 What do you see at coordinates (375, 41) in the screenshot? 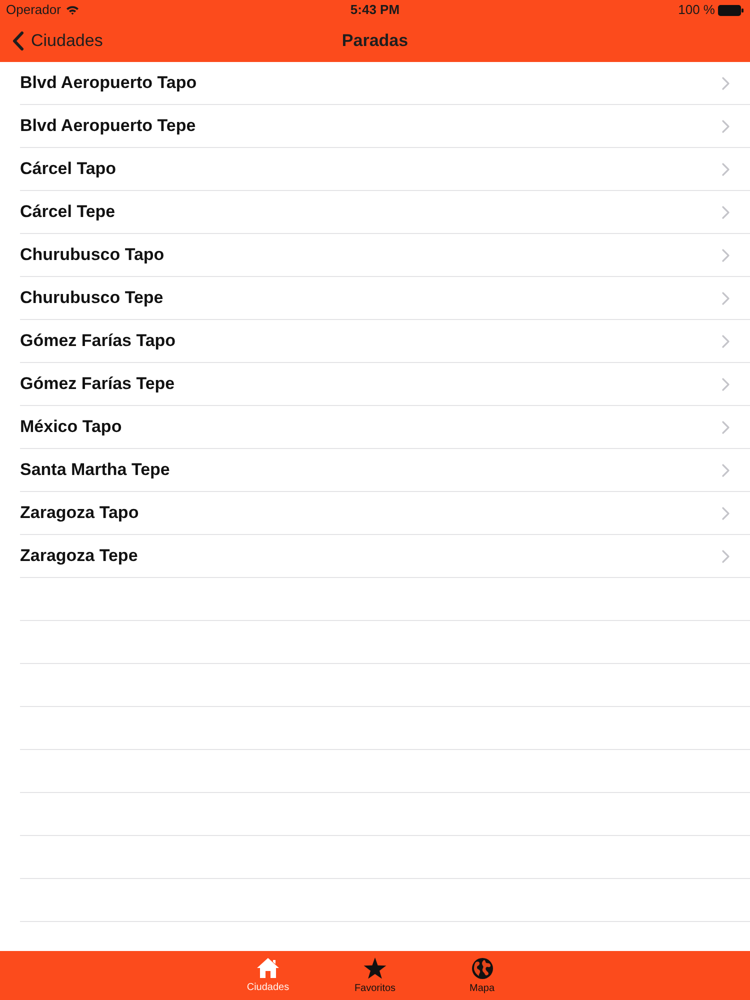
I see `screen-title: Paradas` at bounding box center [375, 41].